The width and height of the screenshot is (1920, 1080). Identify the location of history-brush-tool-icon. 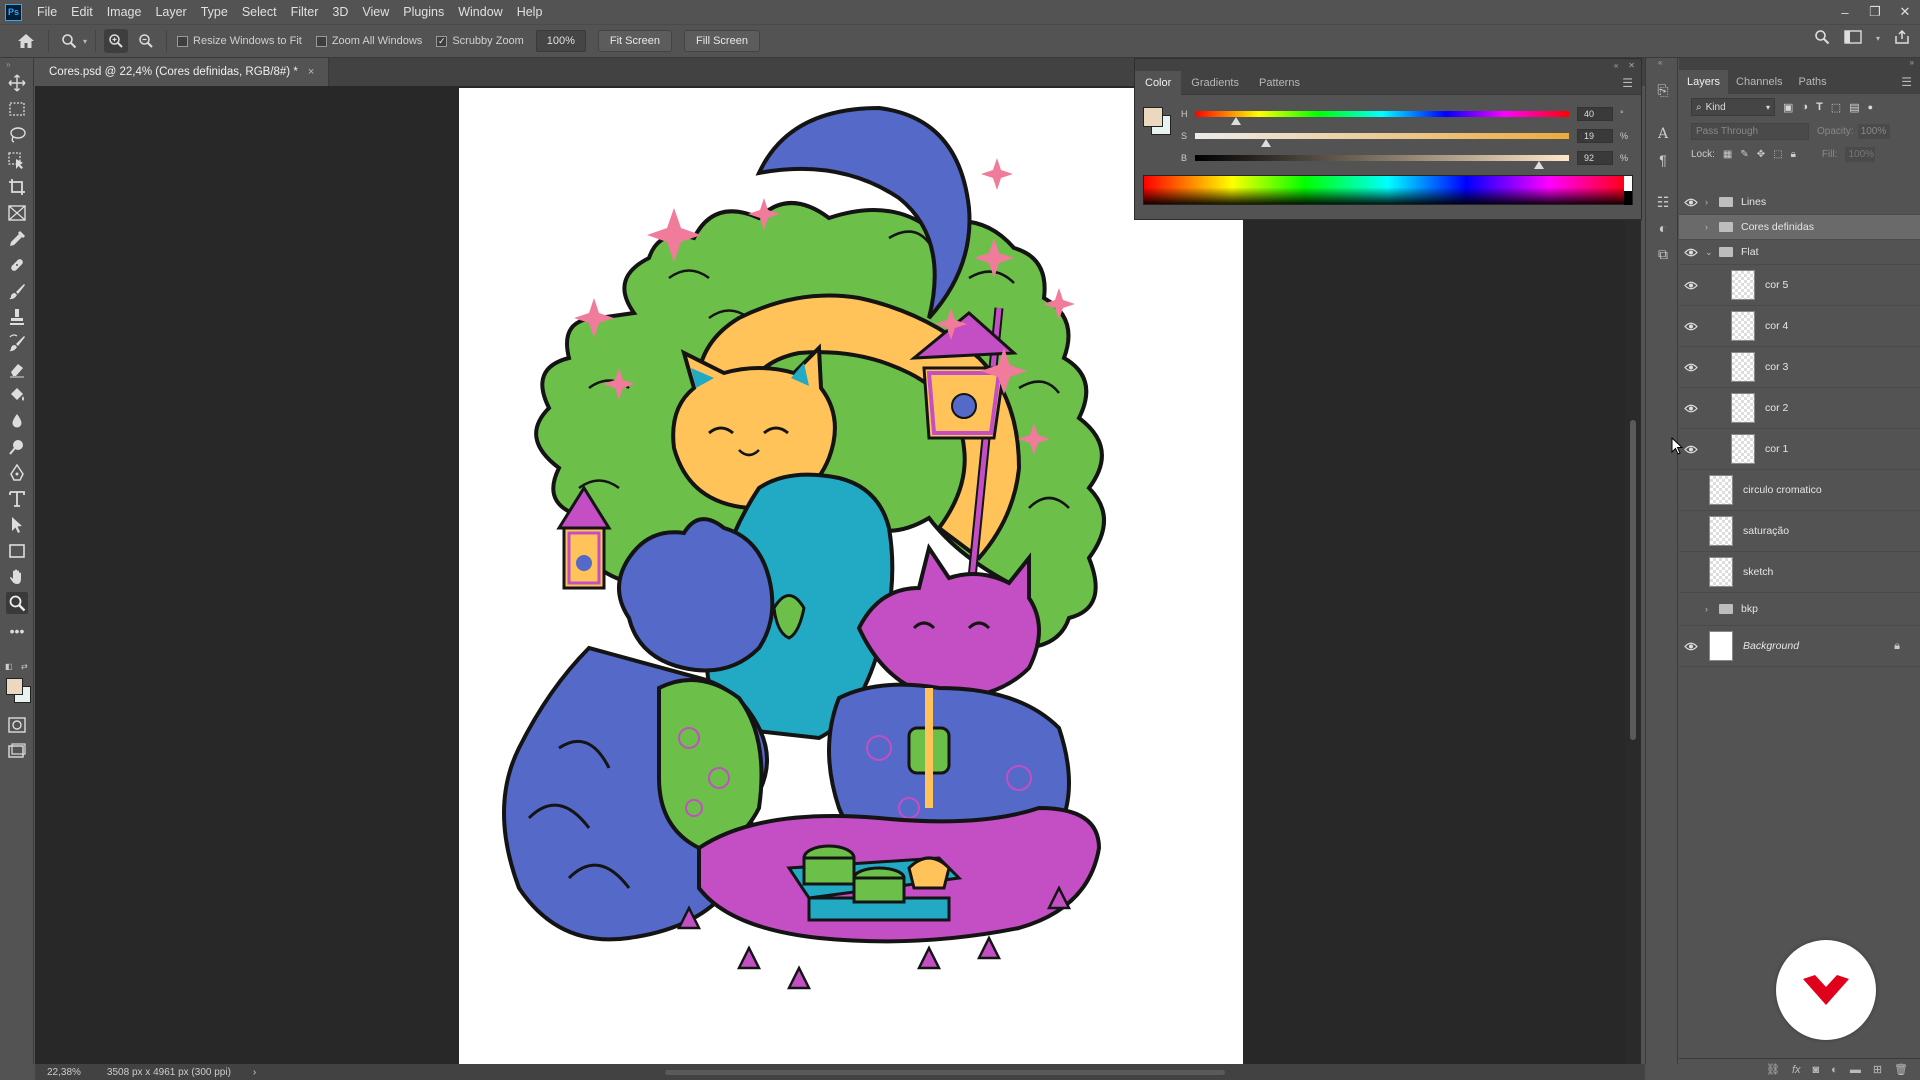
(17, 343).